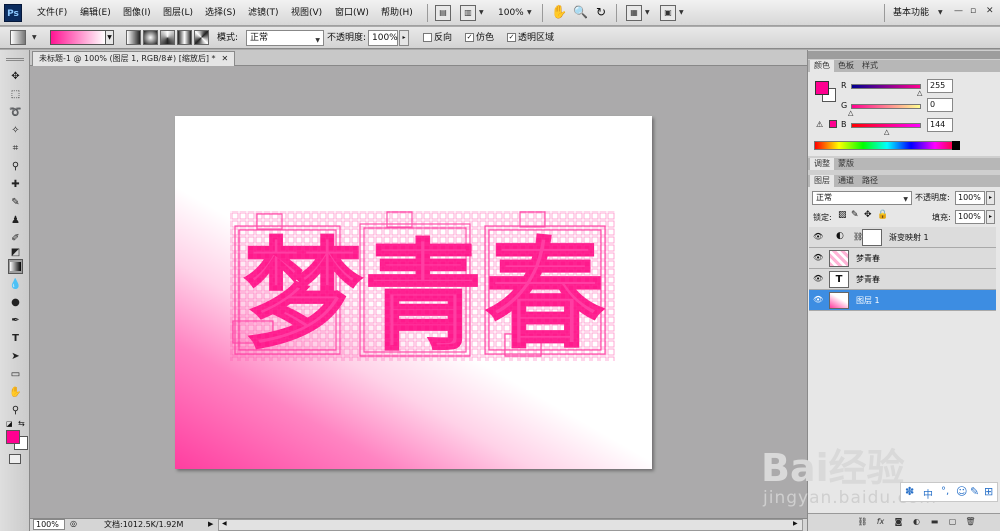  I want to click on menu-select: 选择(S), so click(220, 13).